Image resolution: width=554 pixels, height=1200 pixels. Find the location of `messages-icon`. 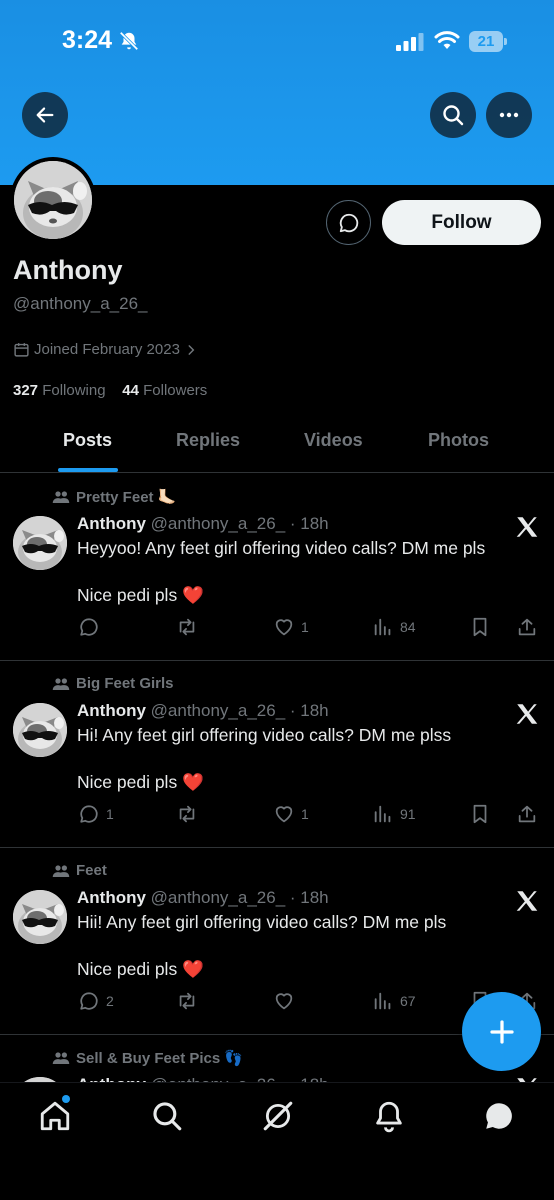

messages-icon is located at coordinates (499, 1116).